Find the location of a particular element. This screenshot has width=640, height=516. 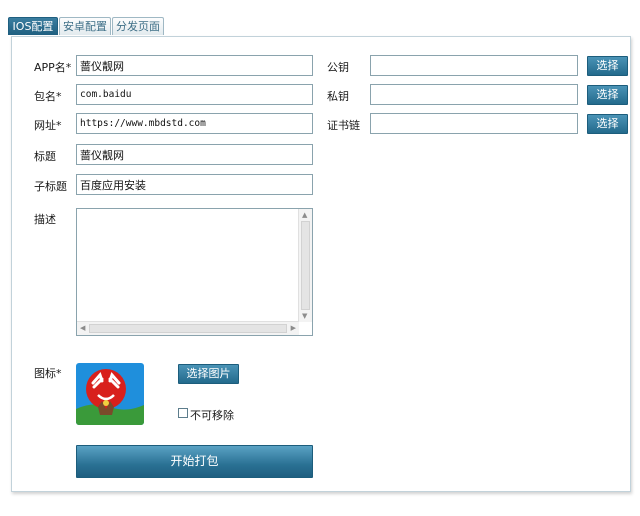

tab-ios-config: IOS配置 is located at coordinates (33, 26).